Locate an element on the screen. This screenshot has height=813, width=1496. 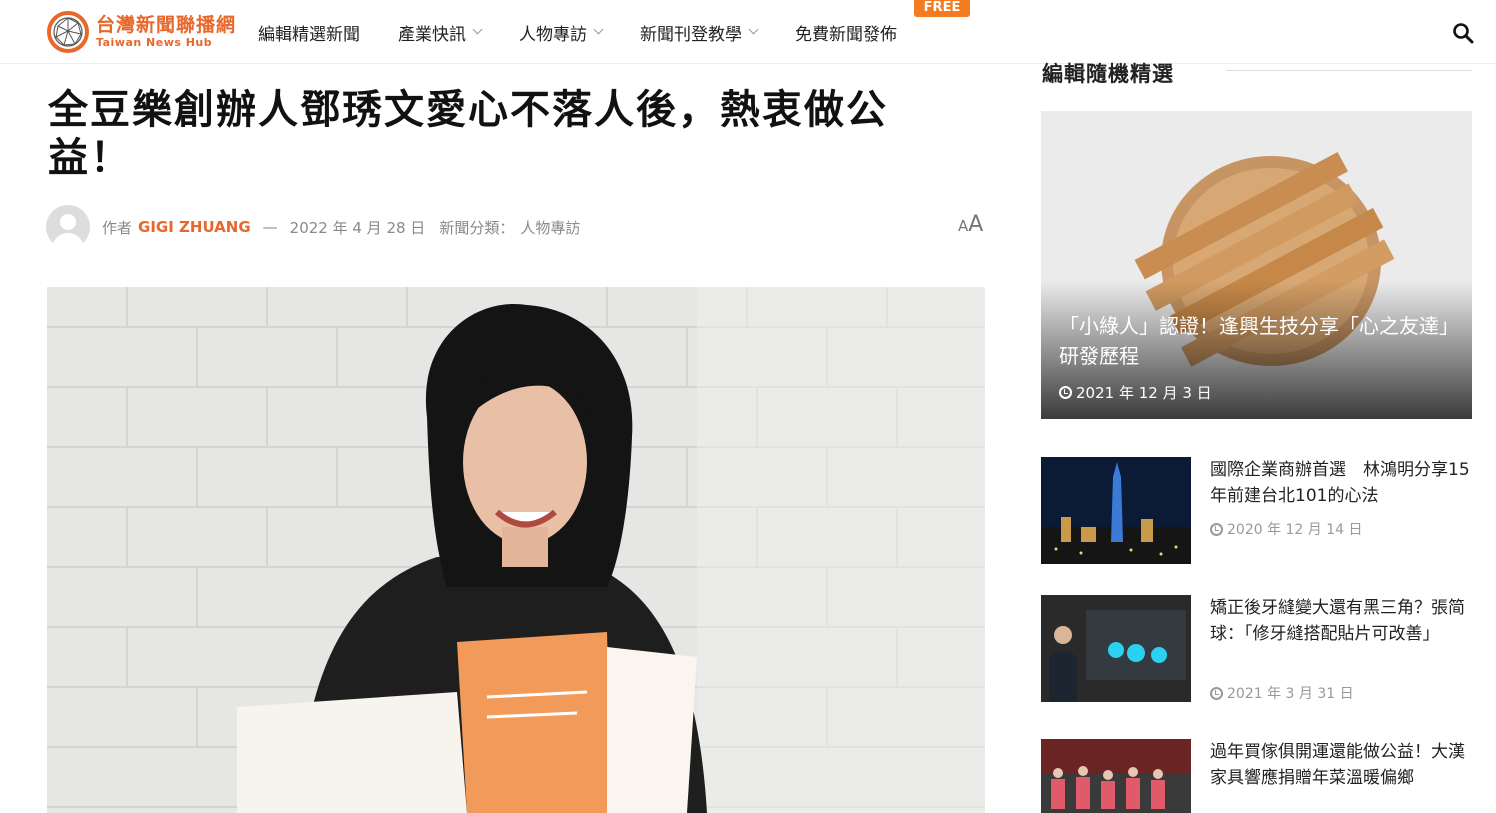
nav-item-posting-tutorial: 新聞刊登教學 is located at coordinates (699, 32).